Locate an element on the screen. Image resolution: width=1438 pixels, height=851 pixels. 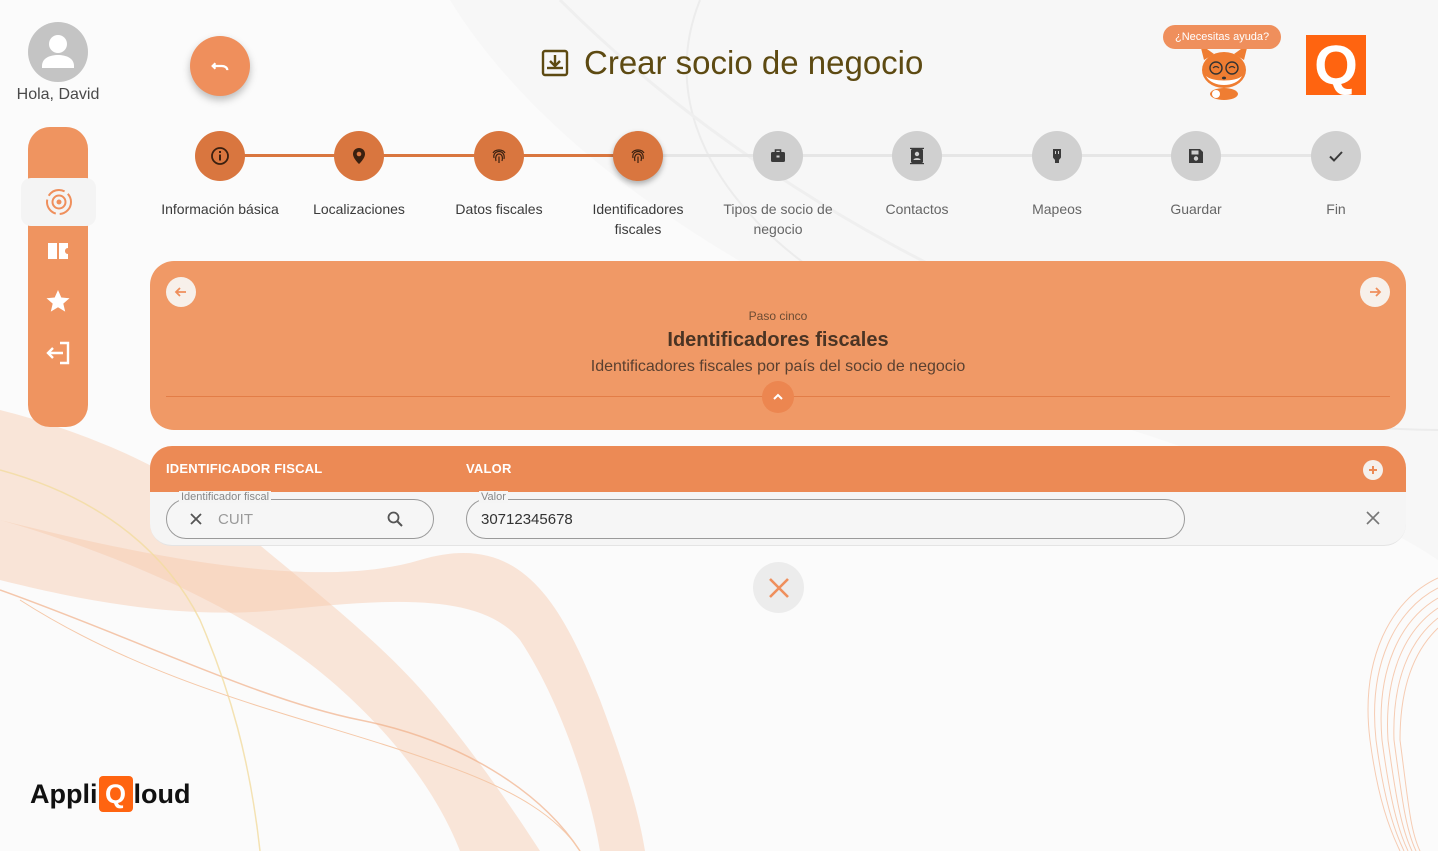
arrow-left-icon is located at coordinates (180, 292).